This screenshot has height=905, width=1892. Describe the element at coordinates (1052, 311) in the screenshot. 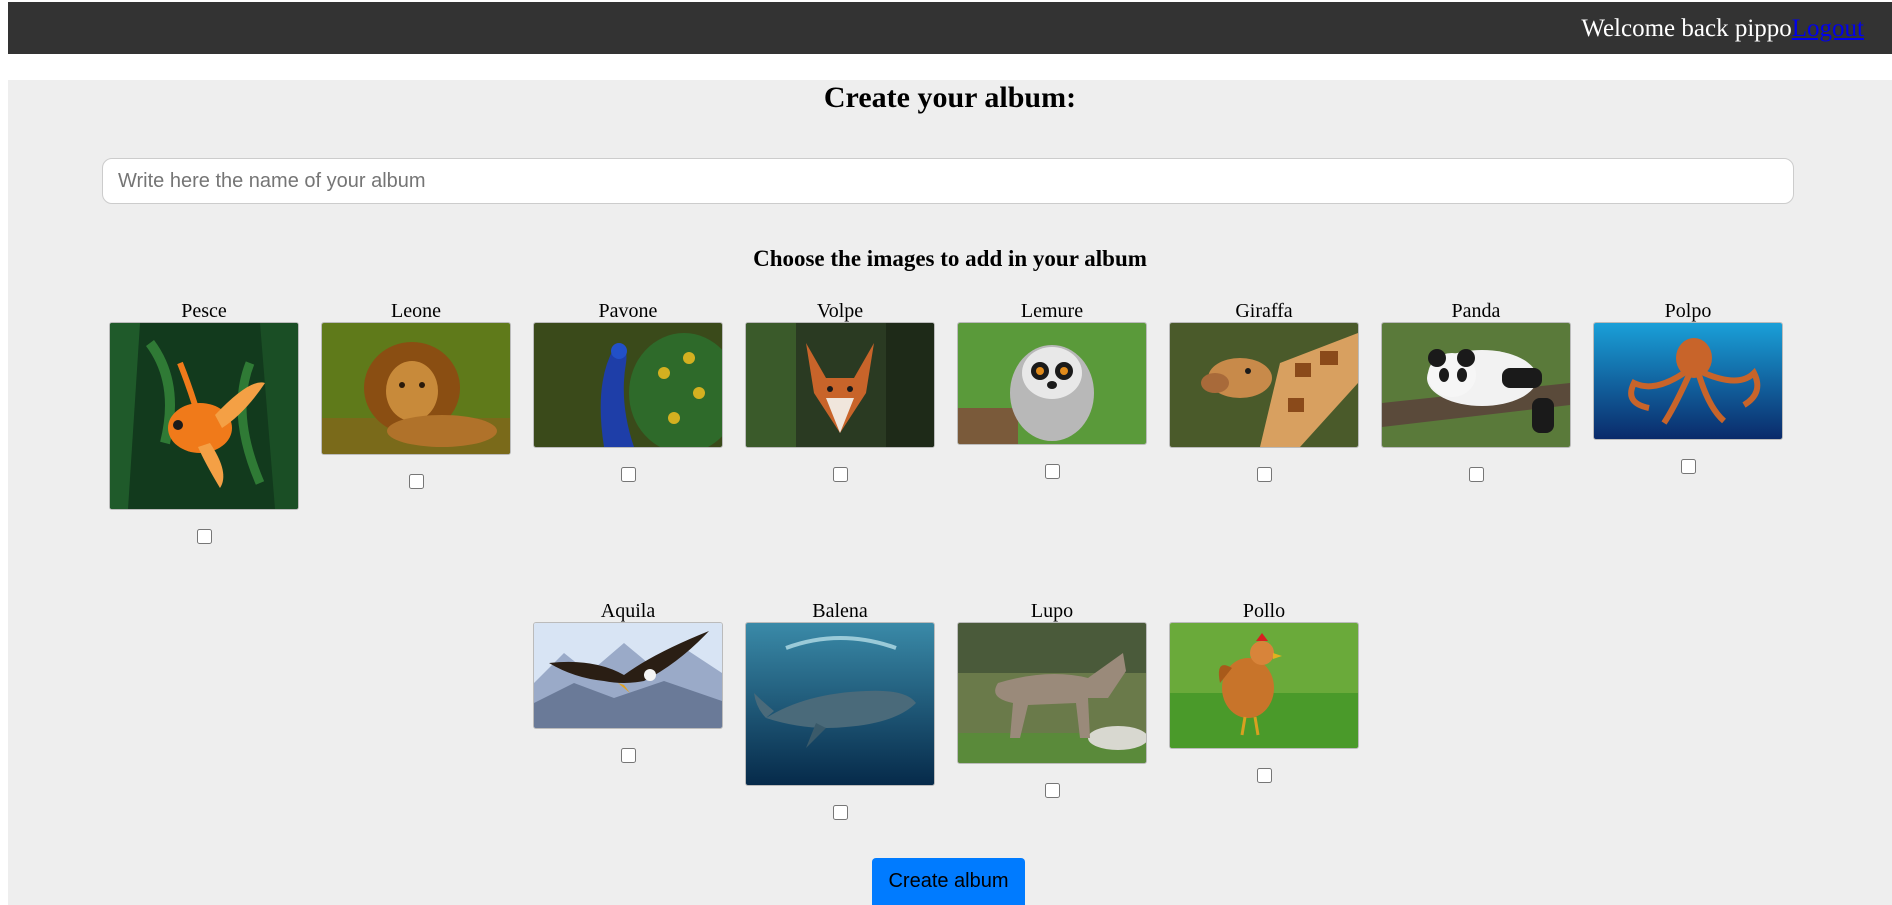

I see `image-label: Lemure` at that location.